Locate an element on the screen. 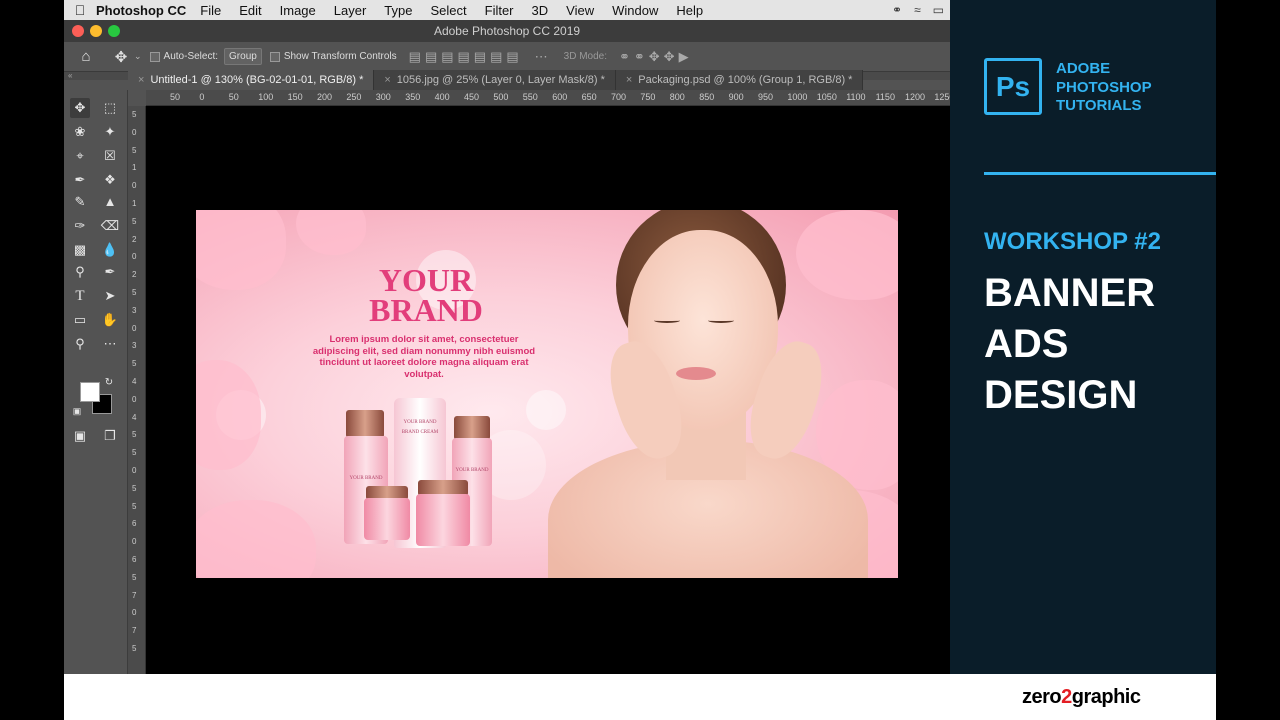  bottom-strip: zero2graphic is located at coordinates (640, 697).